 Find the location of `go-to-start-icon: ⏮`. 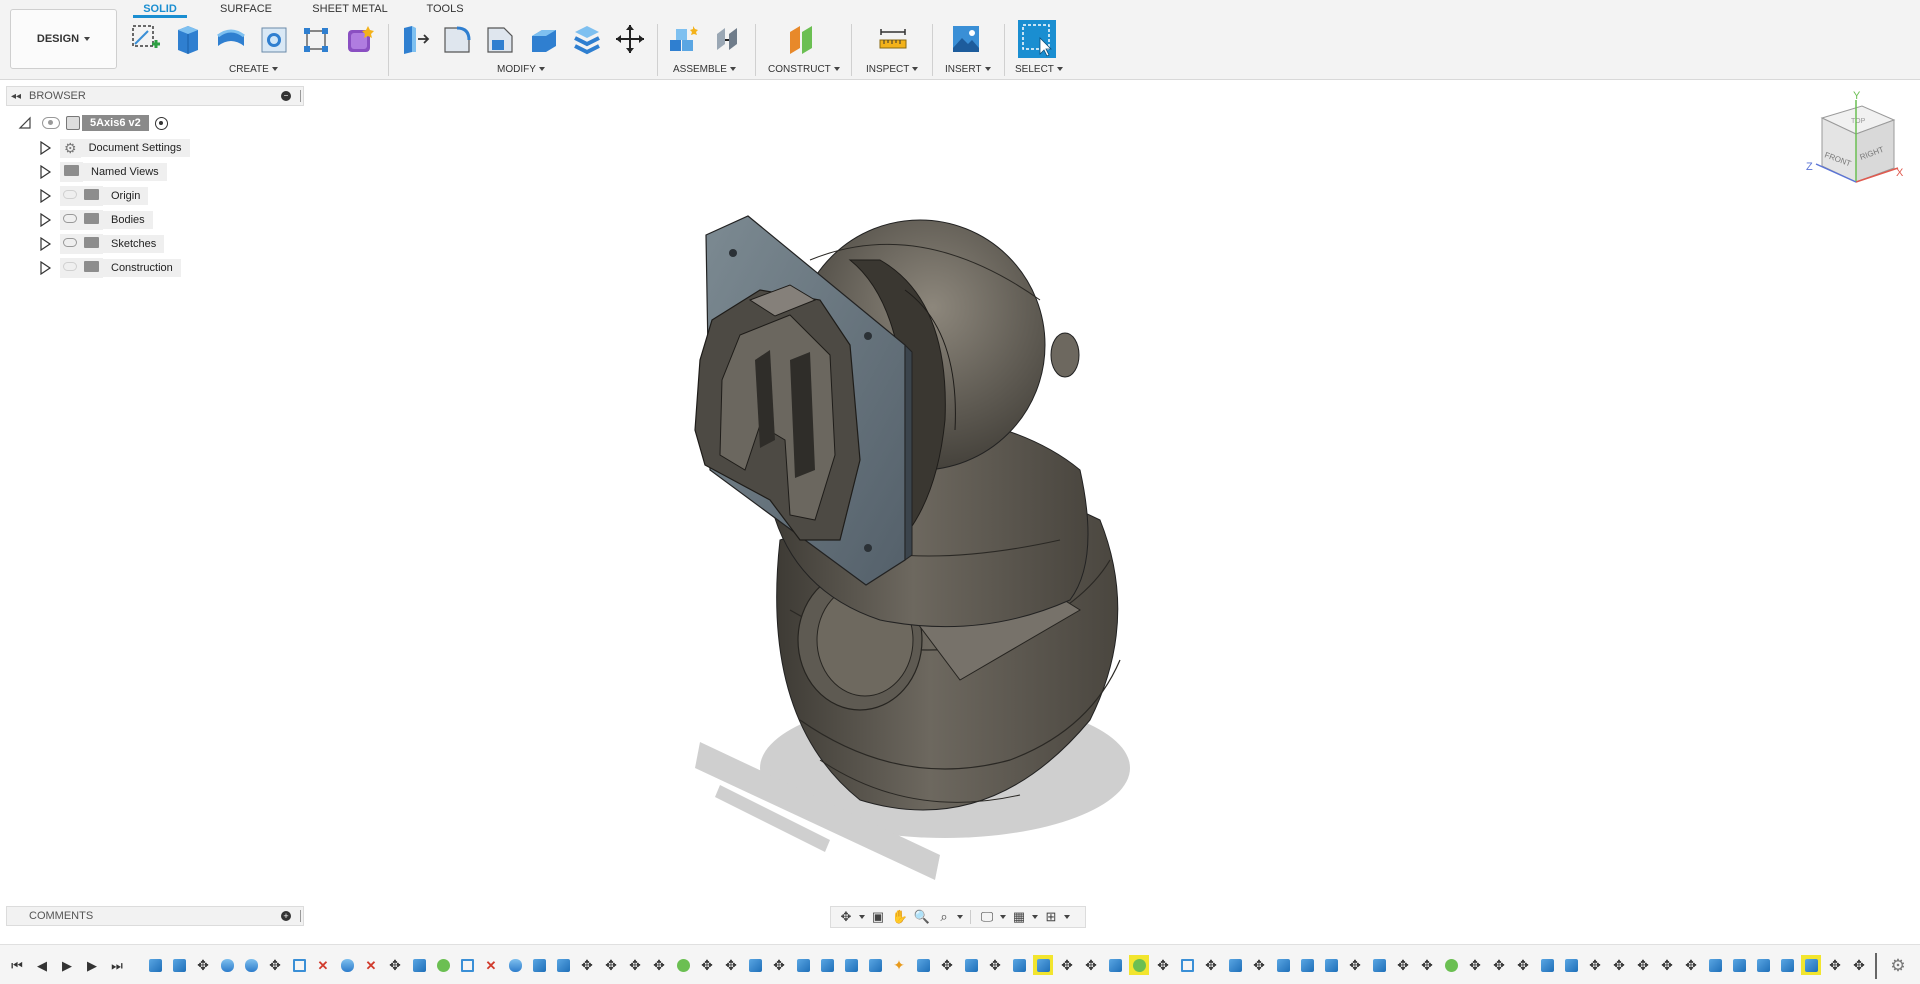

go-to-start-icon: ⏮ is located at coordinates (17, 966).